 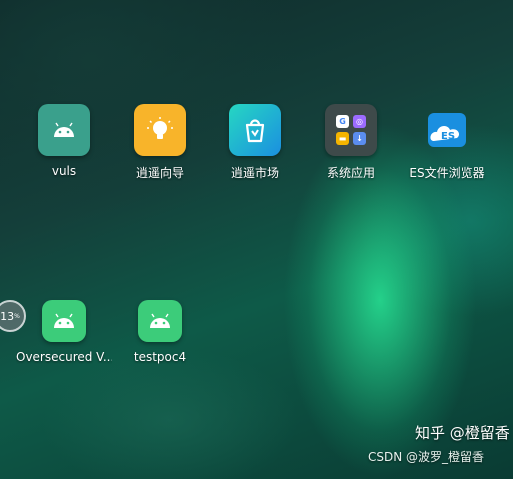 What do you see at coordinates (64, 171) in the screenshot?
I see `app-label: vuls` at bounding box center [64, 171].